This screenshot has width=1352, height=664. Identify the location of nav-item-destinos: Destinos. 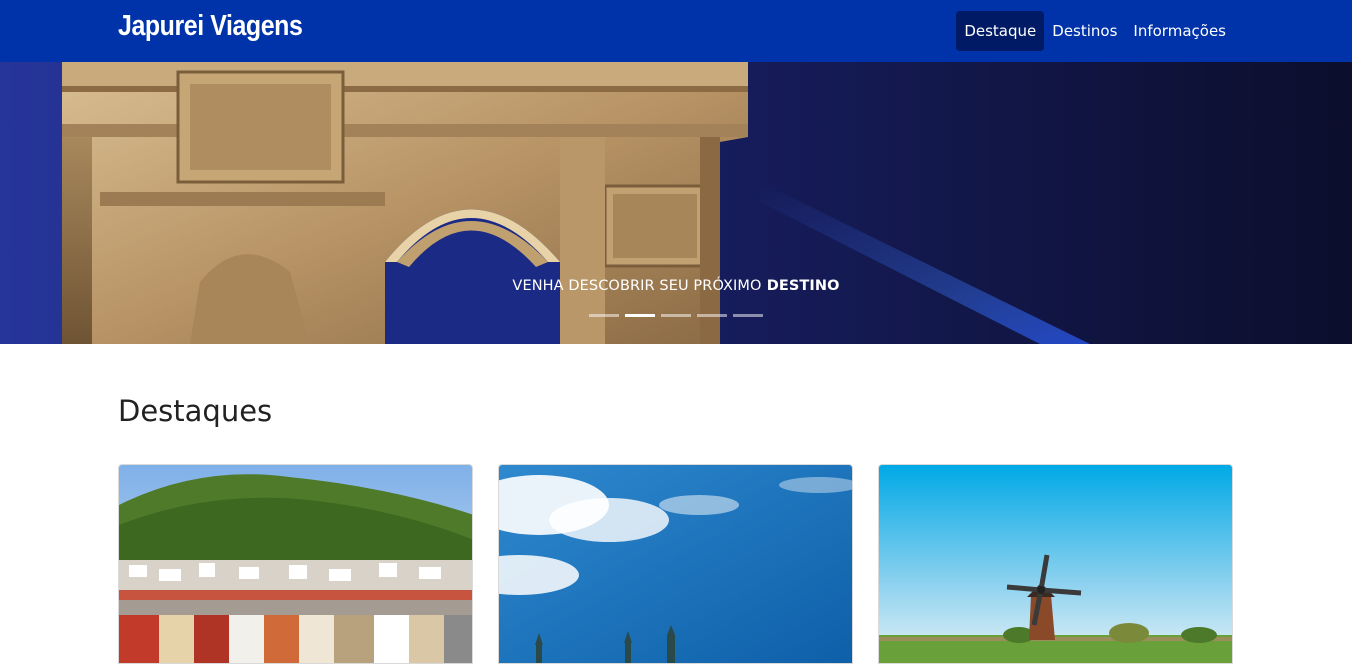
(1084, 31).